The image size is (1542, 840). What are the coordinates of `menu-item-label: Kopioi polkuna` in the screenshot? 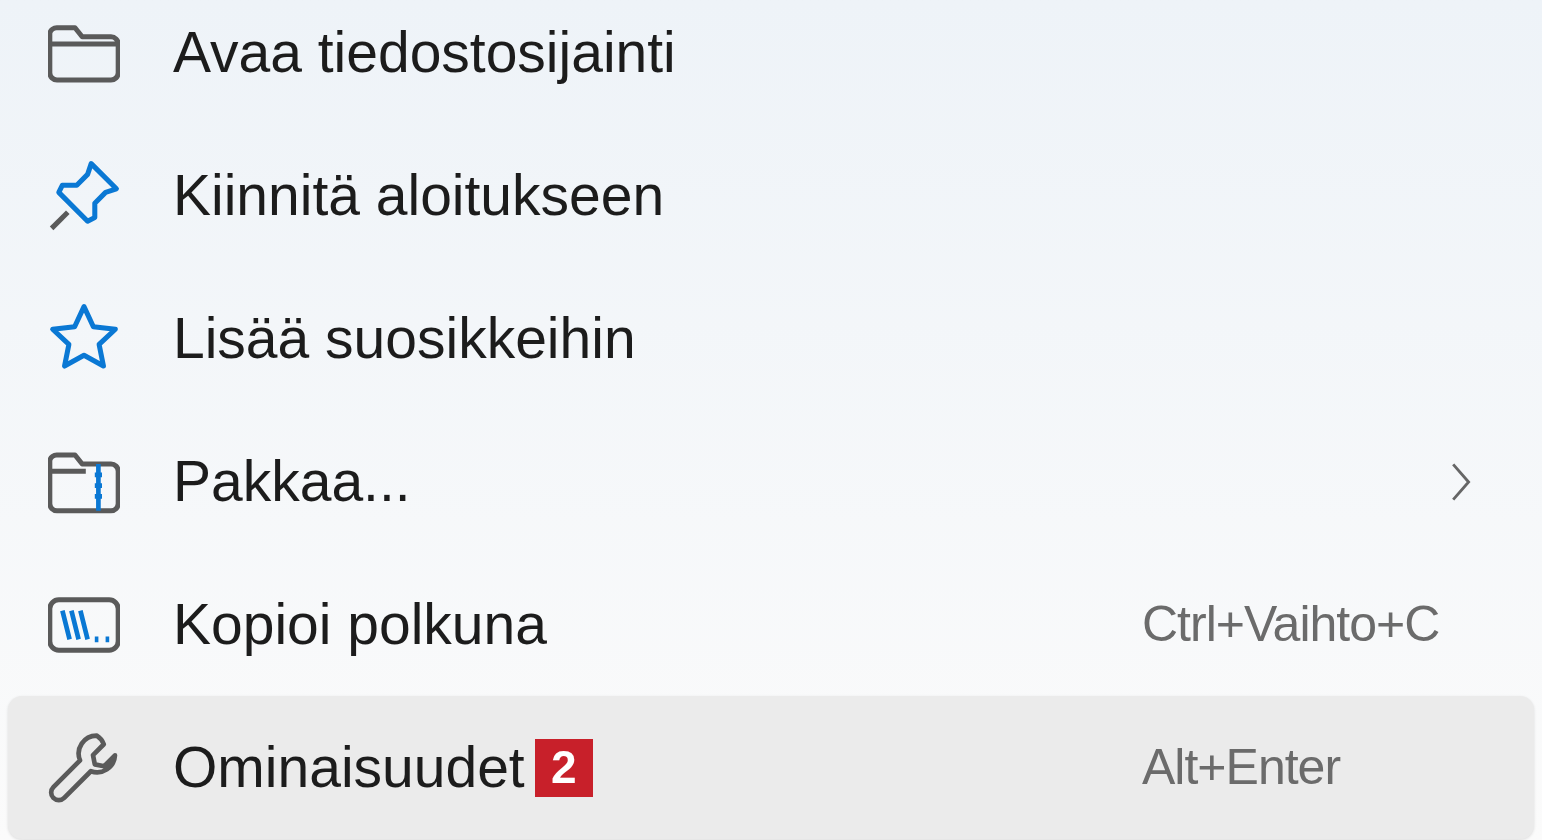 It's located at (360, 624).